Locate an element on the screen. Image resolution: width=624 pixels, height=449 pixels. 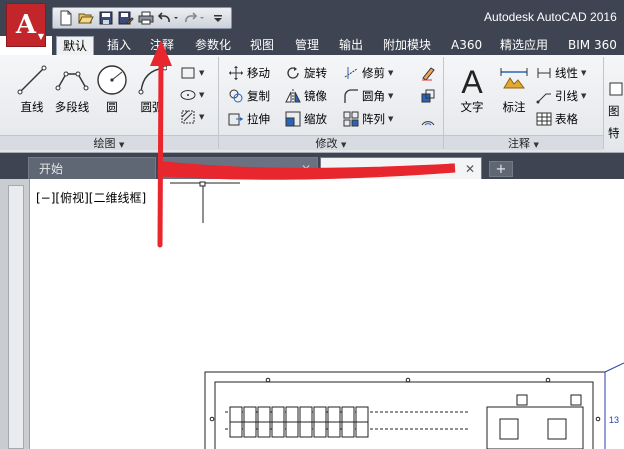
scale-button: 缩放 is located at coordinates (306, 119).